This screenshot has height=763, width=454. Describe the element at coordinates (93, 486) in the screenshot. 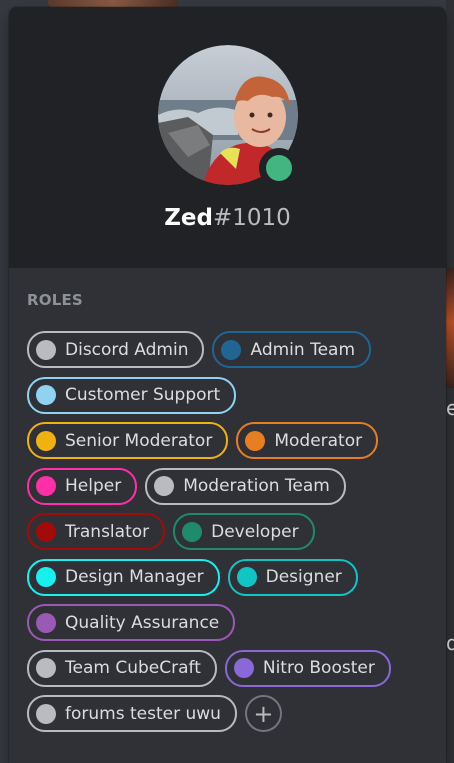

I see `role-name: Helper` at that location.